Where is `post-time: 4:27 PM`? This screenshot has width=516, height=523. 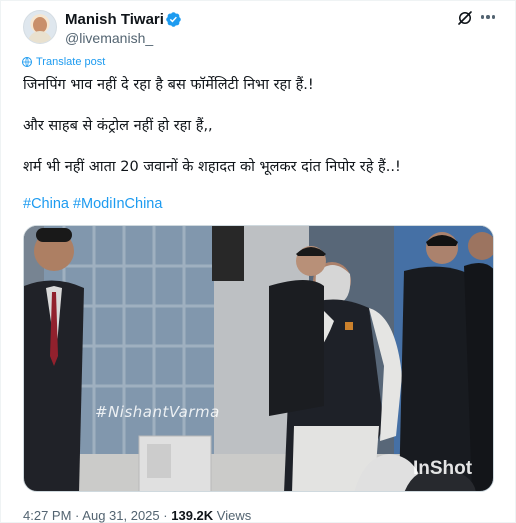
post-time: 4:27 PM is located at coordinates (47, 515).